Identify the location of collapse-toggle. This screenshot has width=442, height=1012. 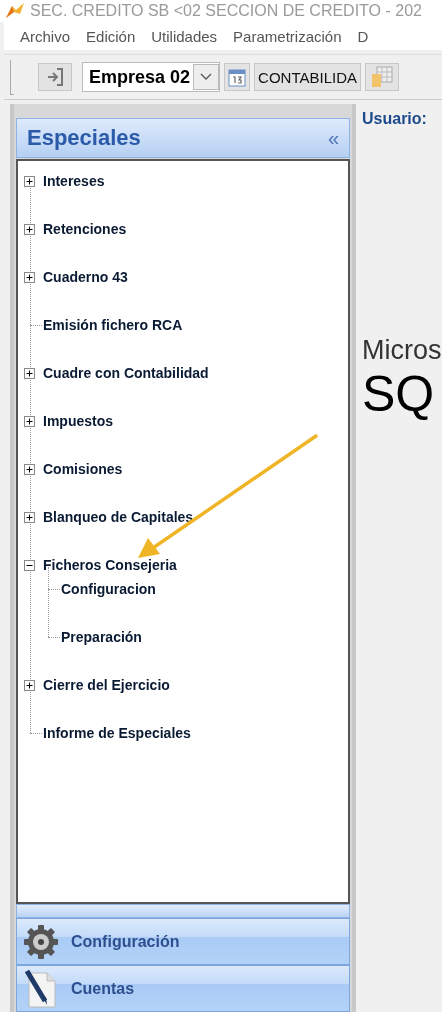
(29, 565).